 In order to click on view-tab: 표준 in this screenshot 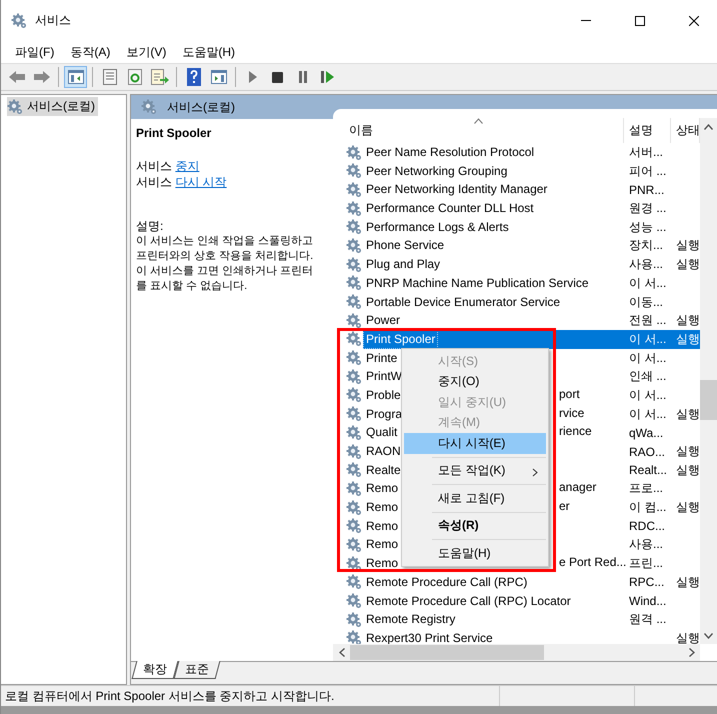, I will do `click(197, 670)`.